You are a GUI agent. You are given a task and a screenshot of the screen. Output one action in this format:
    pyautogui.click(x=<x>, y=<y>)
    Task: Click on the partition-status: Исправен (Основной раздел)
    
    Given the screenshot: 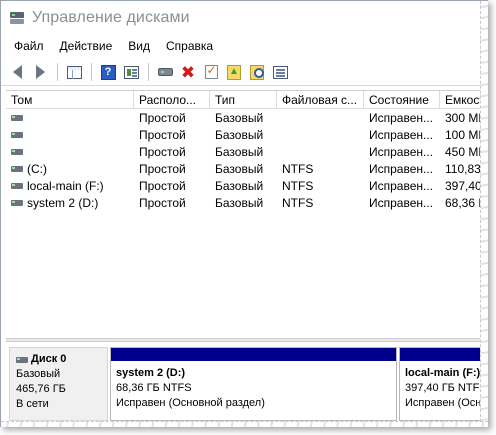 What is the action you would take?
    pyautogui.click(x=190, y=403)
    